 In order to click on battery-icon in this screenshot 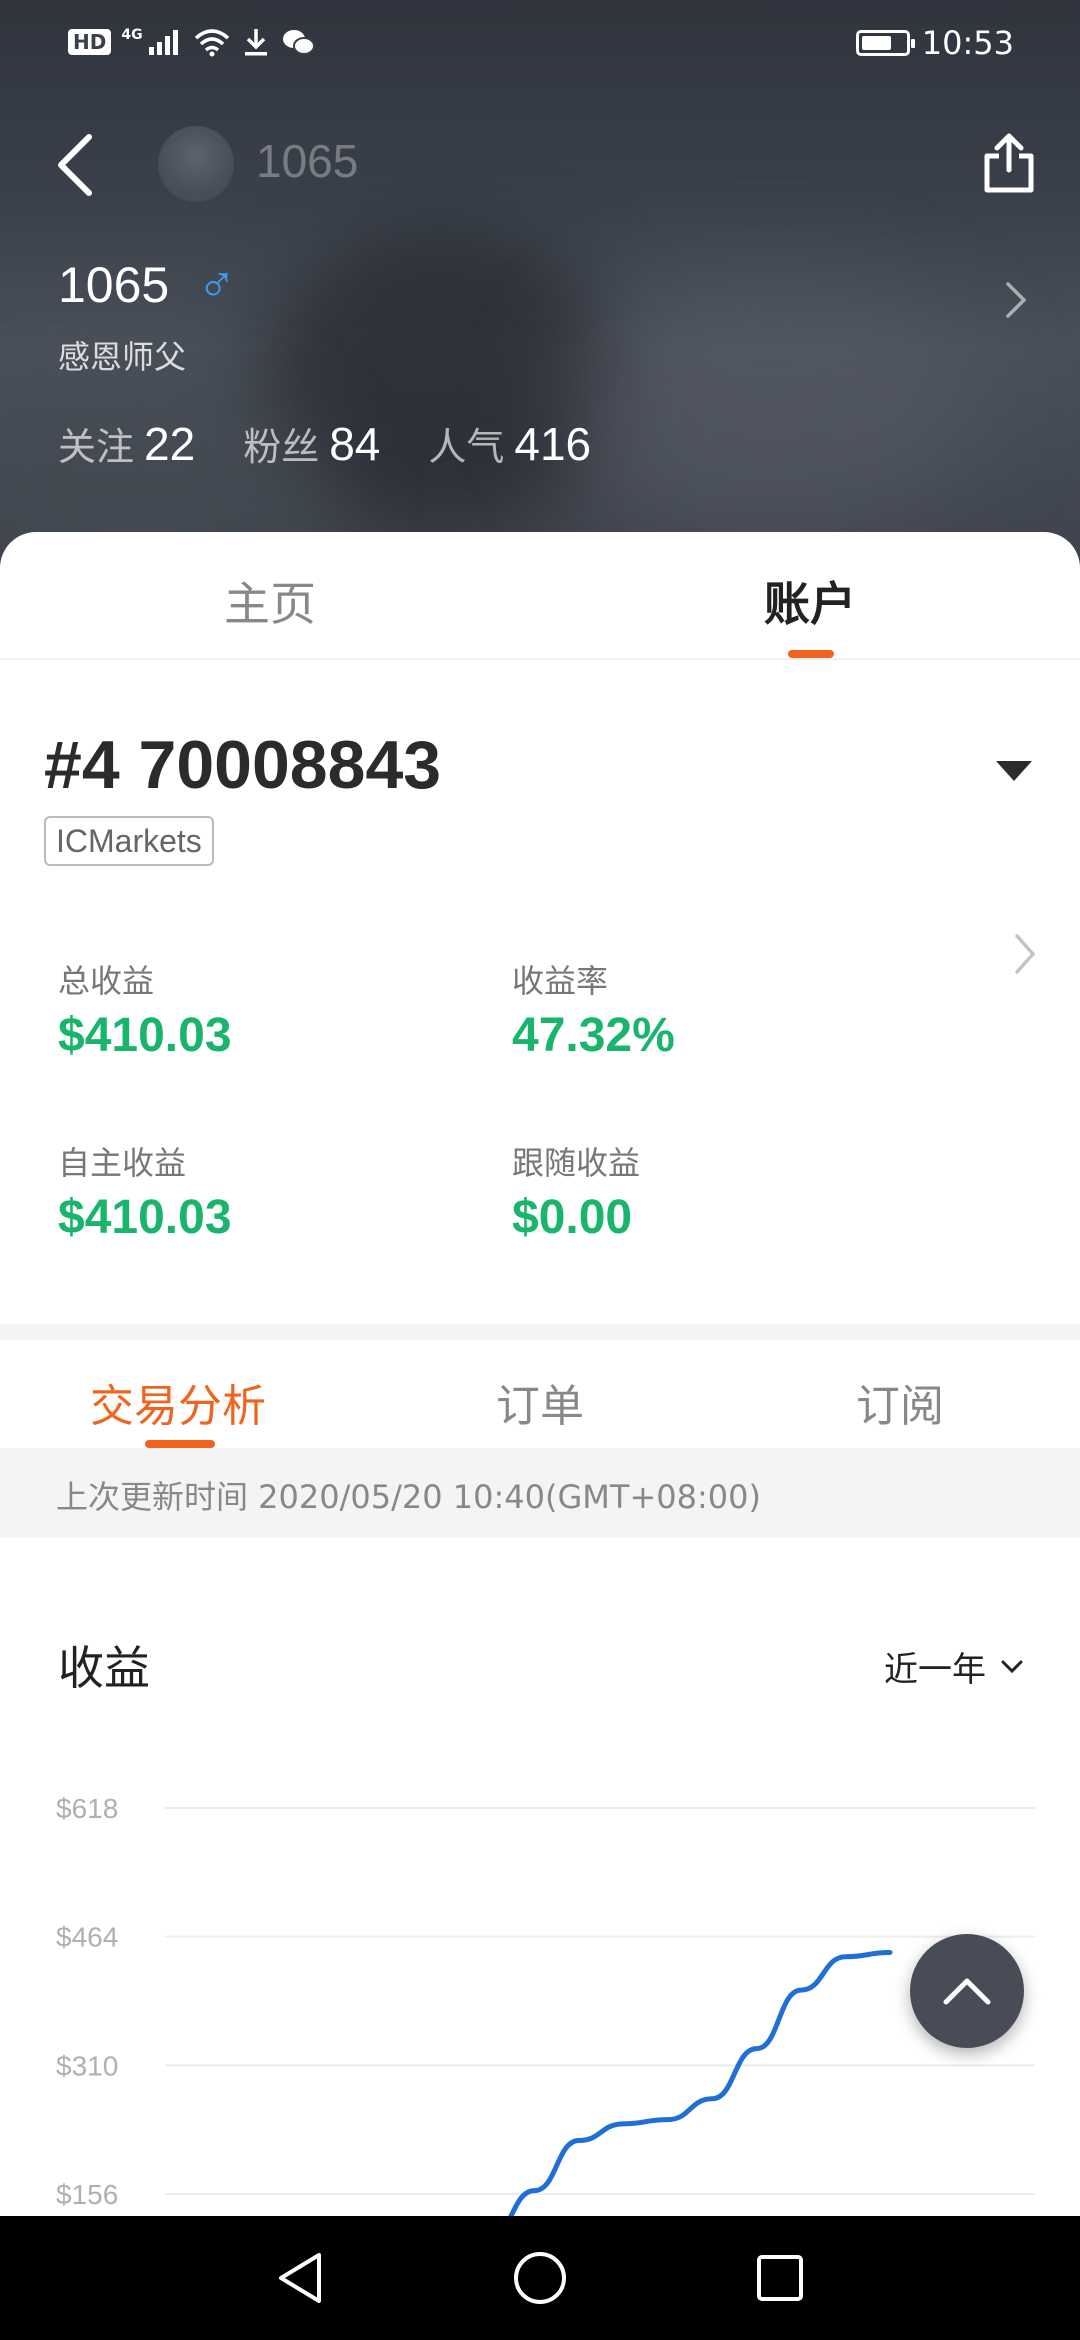, I will do `click(885, 43)`.